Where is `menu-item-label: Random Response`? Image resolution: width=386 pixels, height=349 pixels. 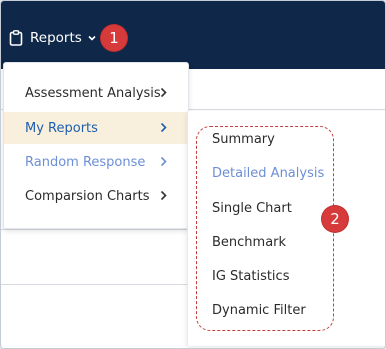 menu-item-label: Random Response is located at coordinates (85, 162).